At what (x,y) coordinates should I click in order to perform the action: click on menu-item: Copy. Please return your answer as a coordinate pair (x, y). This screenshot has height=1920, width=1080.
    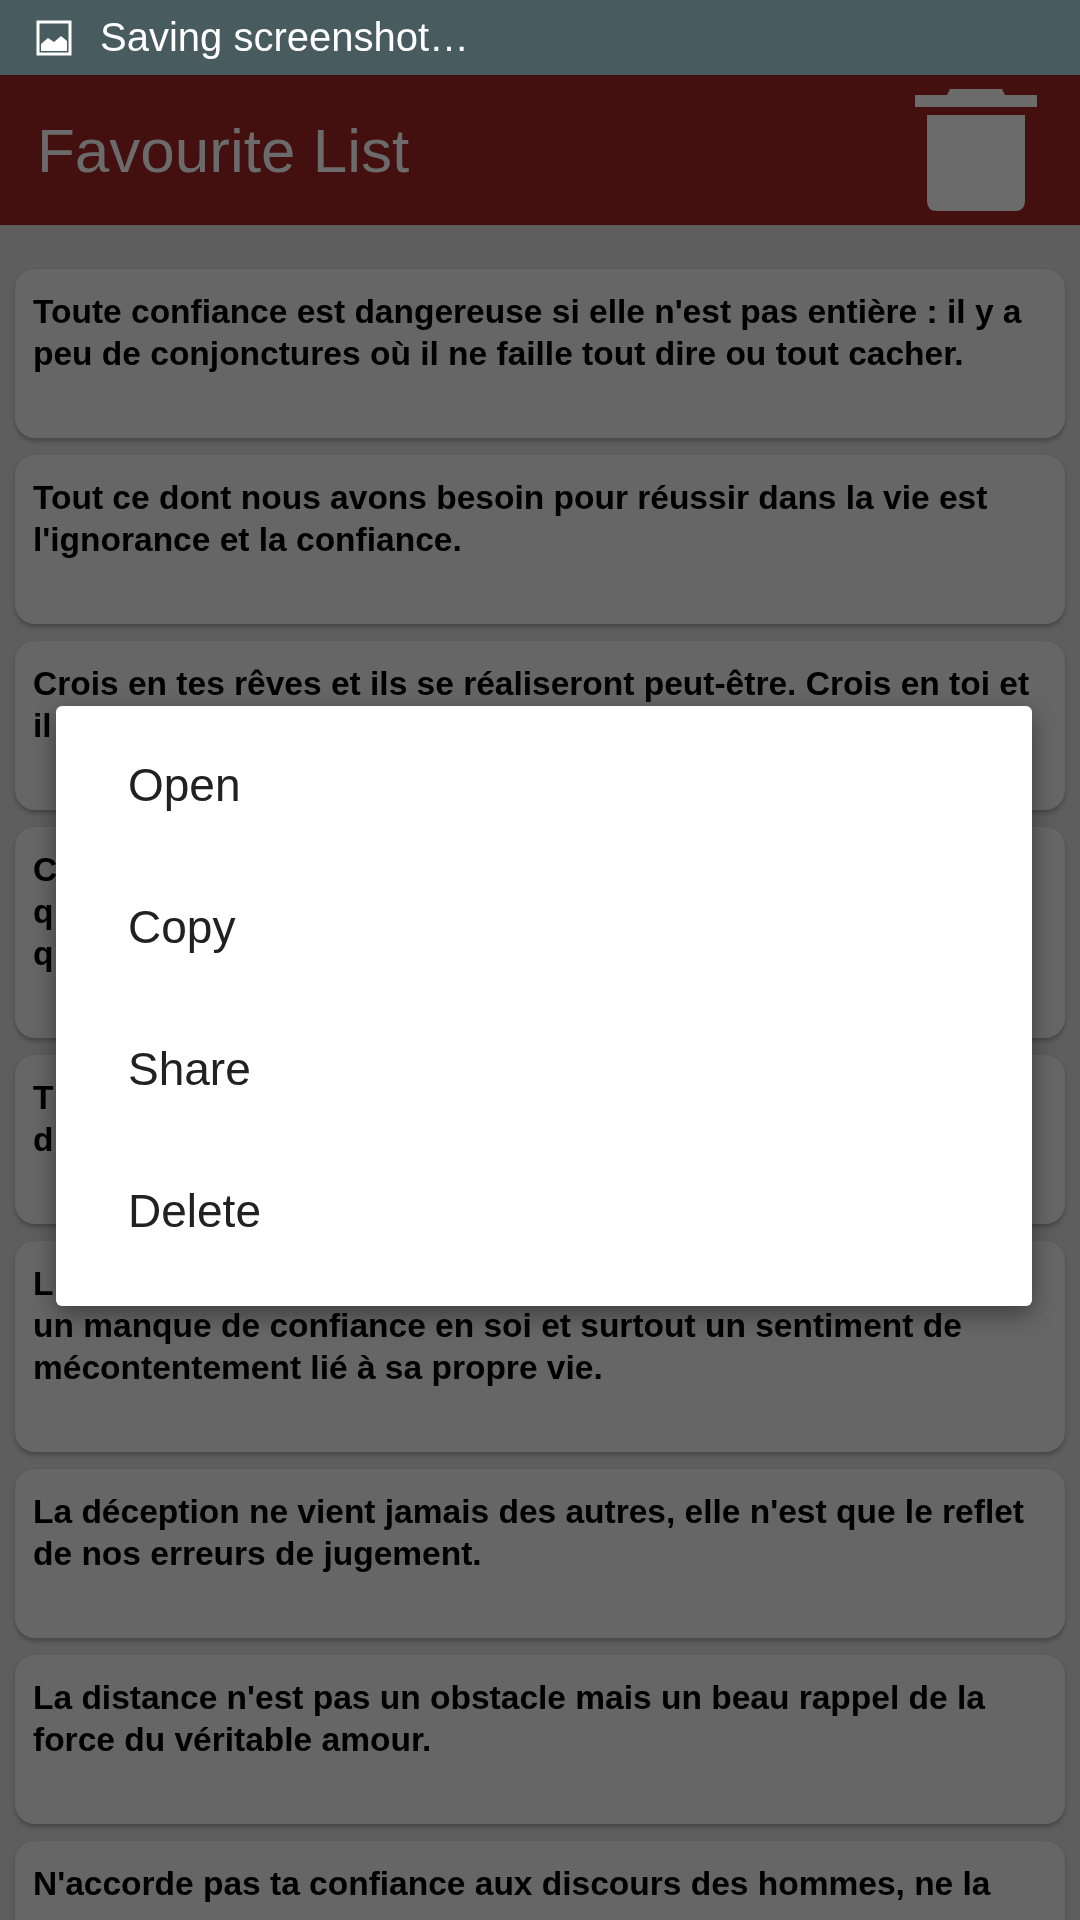
    Looking at the image, I should click on (544, 927).